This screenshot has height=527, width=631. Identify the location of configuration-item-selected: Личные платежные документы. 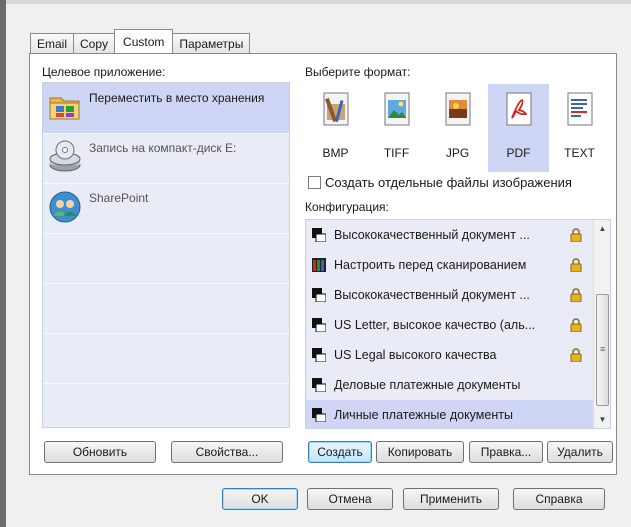
(450, 414).